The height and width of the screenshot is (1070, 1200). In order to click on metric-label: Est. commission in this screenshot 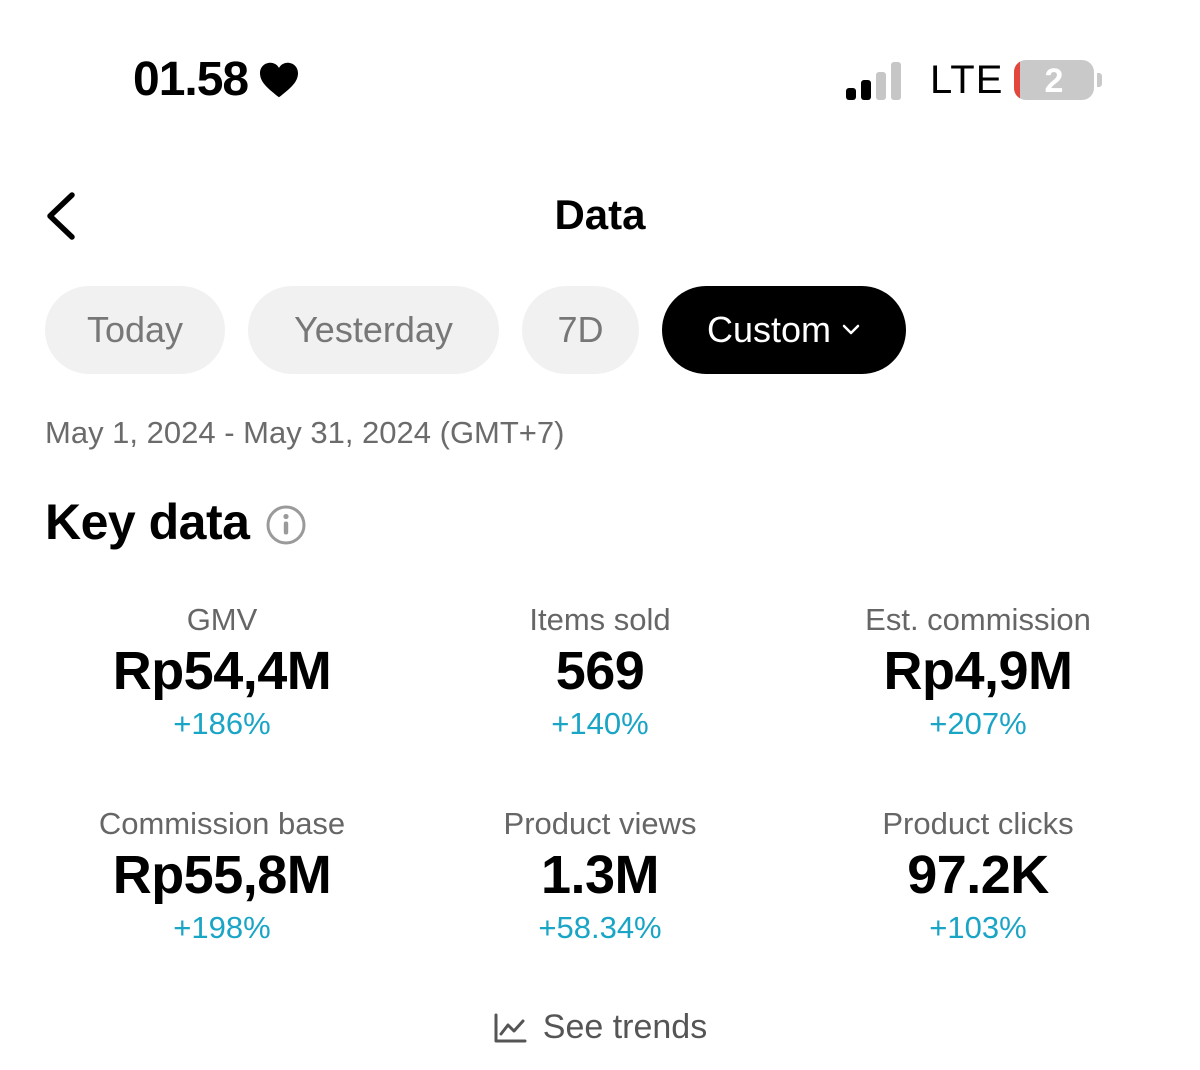, I will do `click(978, 619)`.